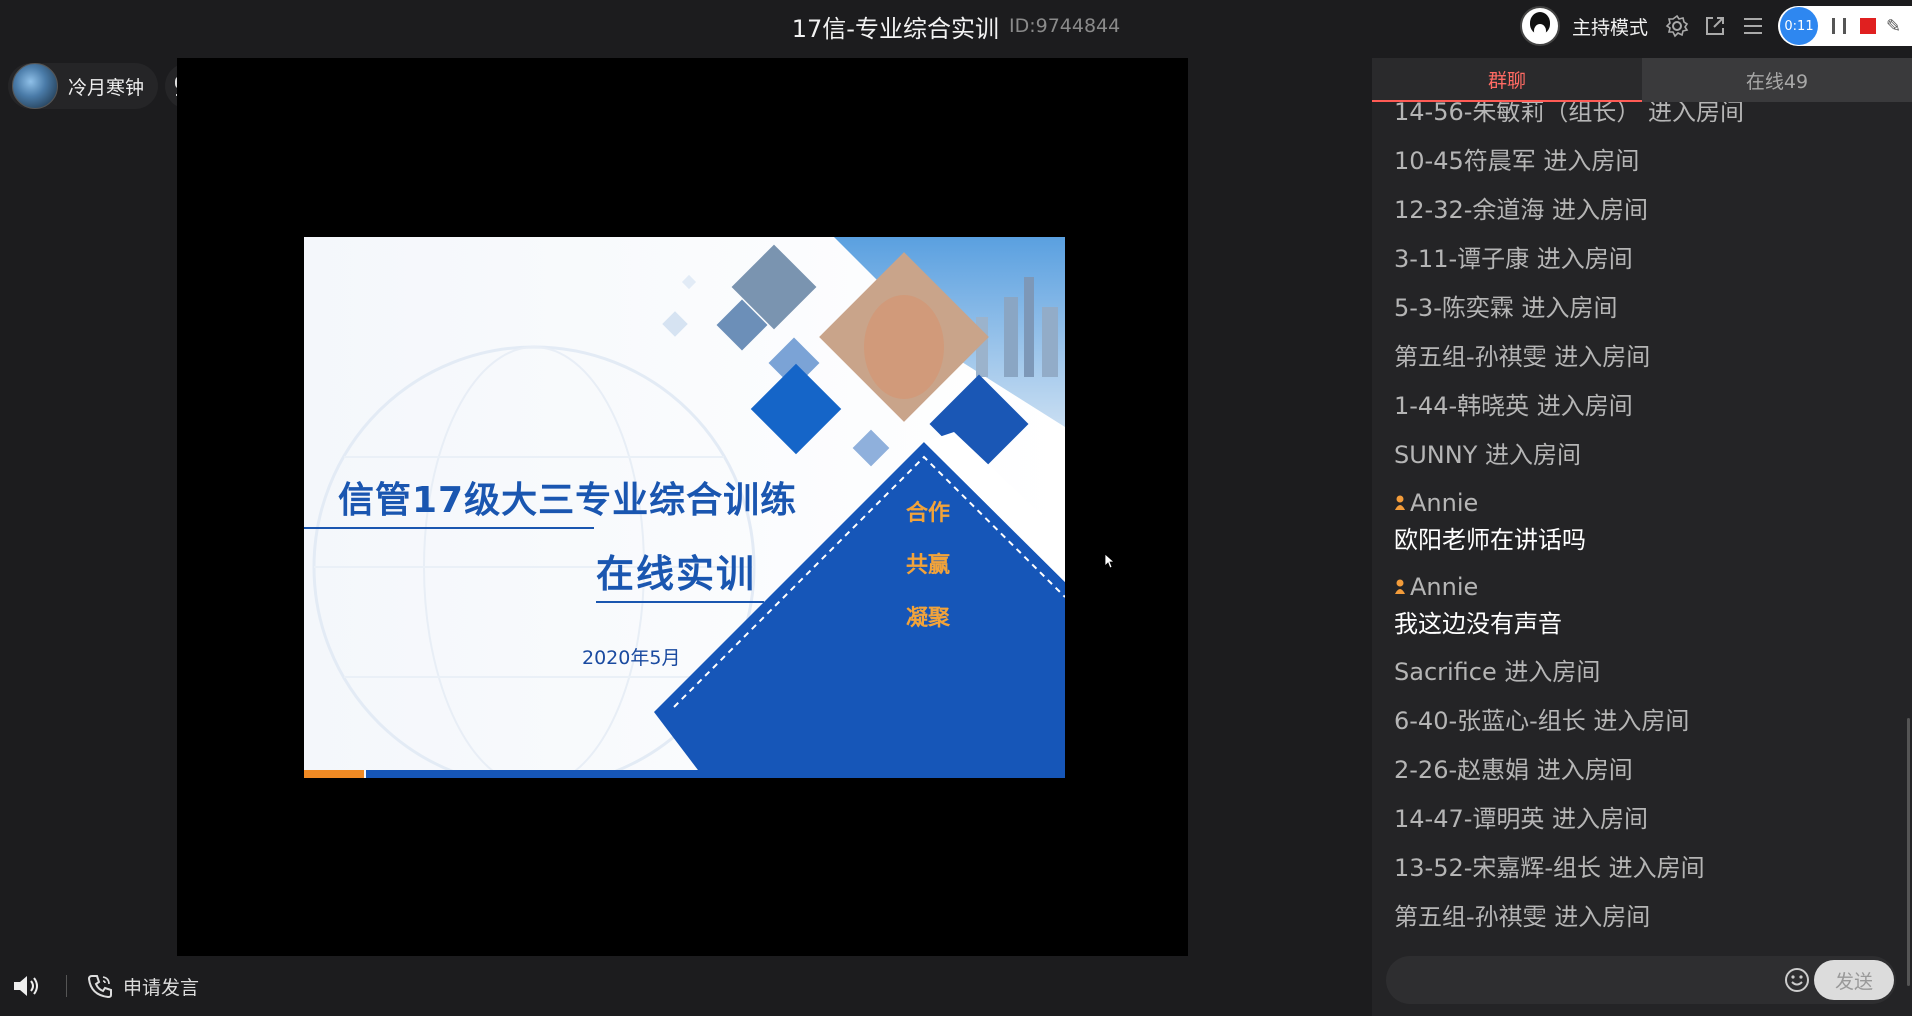  I want to click on host-mode-label: 主持模式, so click(1610, 26).